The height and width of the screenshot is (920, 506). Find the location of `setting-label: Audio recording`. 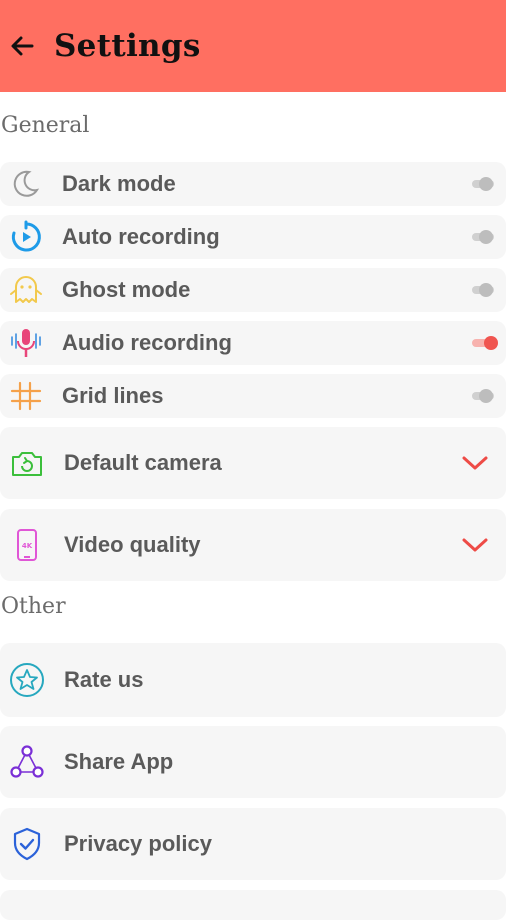

setting-label: Audio recording is located at coordinates (147, 342).